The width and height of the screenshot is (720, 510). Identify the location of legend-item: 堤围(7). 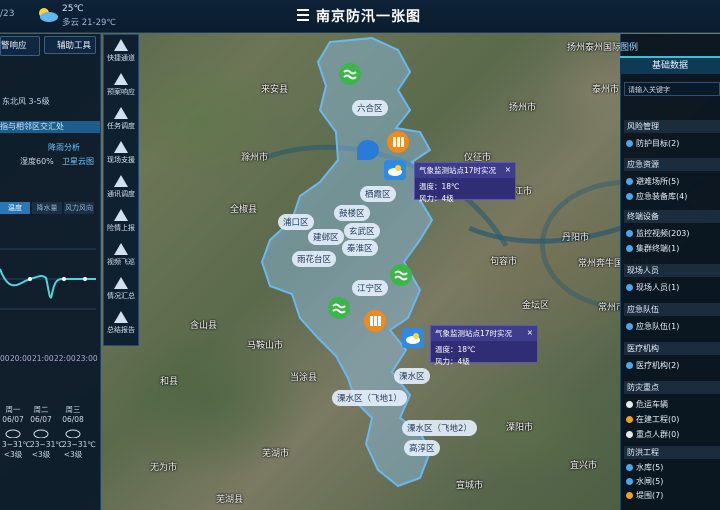
(644, 495).